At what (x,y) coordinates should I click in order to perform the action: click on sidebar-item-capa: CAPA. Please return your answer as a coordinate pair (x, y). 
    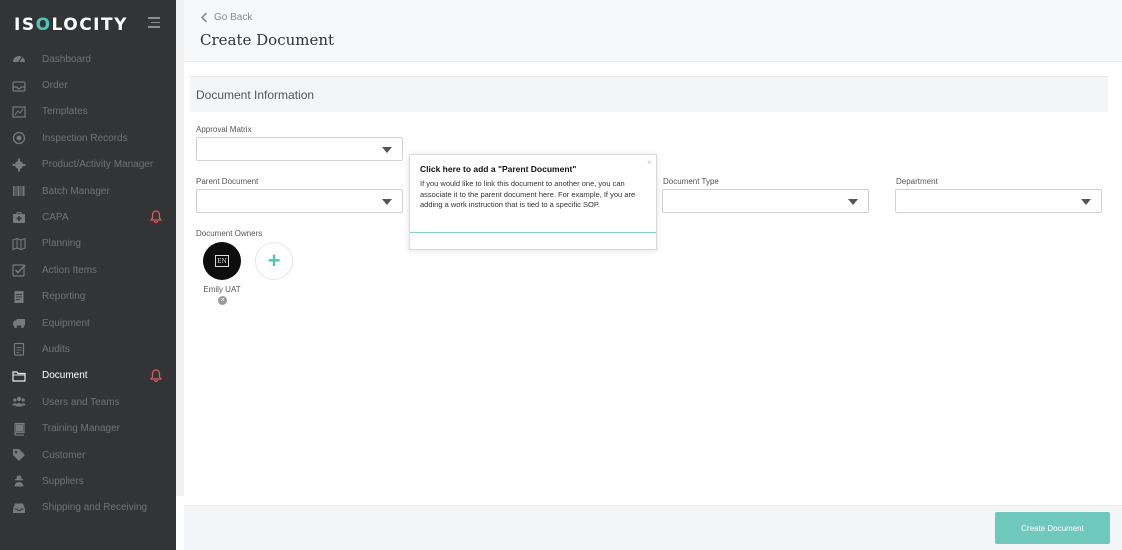
    Looking at the image, I should click on (88, 217).